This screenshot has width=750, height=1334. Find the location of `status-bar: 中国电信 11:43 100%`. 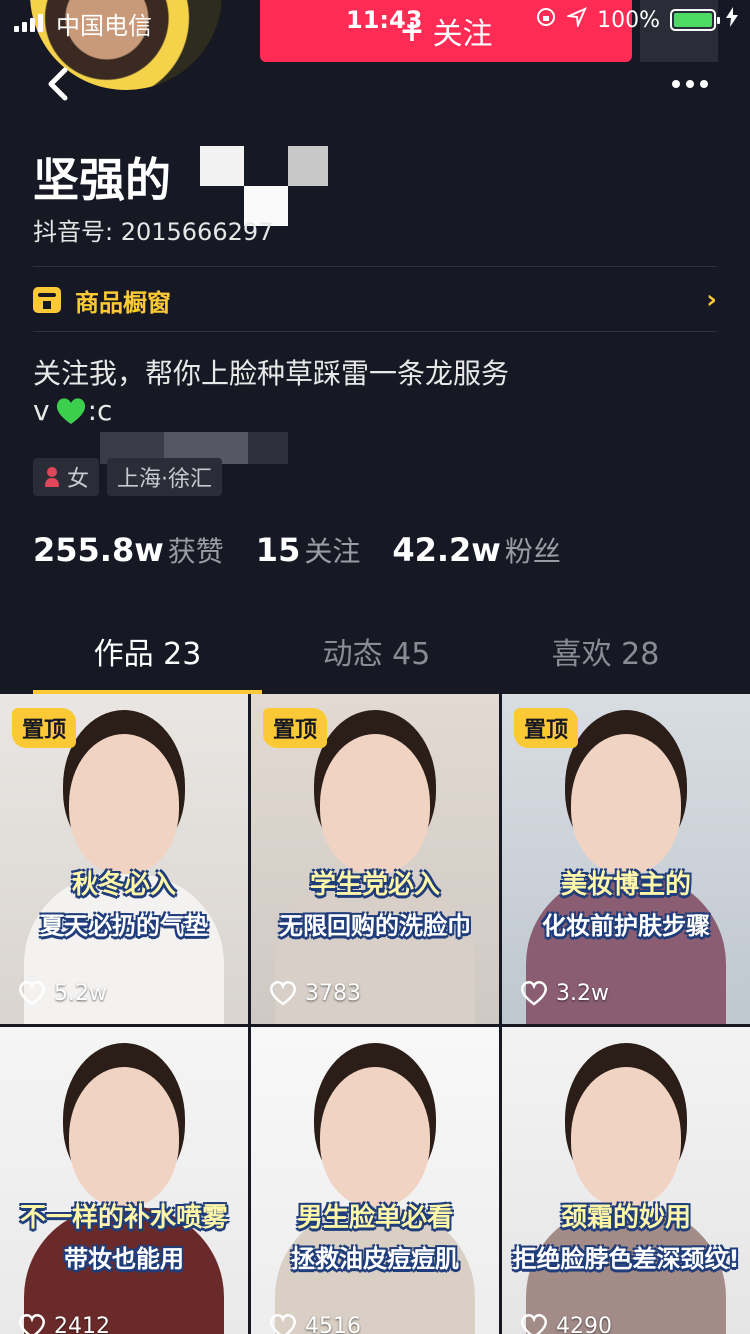

status-bar: 中国电信 11:43 100% is located at coordinates (375, 22).